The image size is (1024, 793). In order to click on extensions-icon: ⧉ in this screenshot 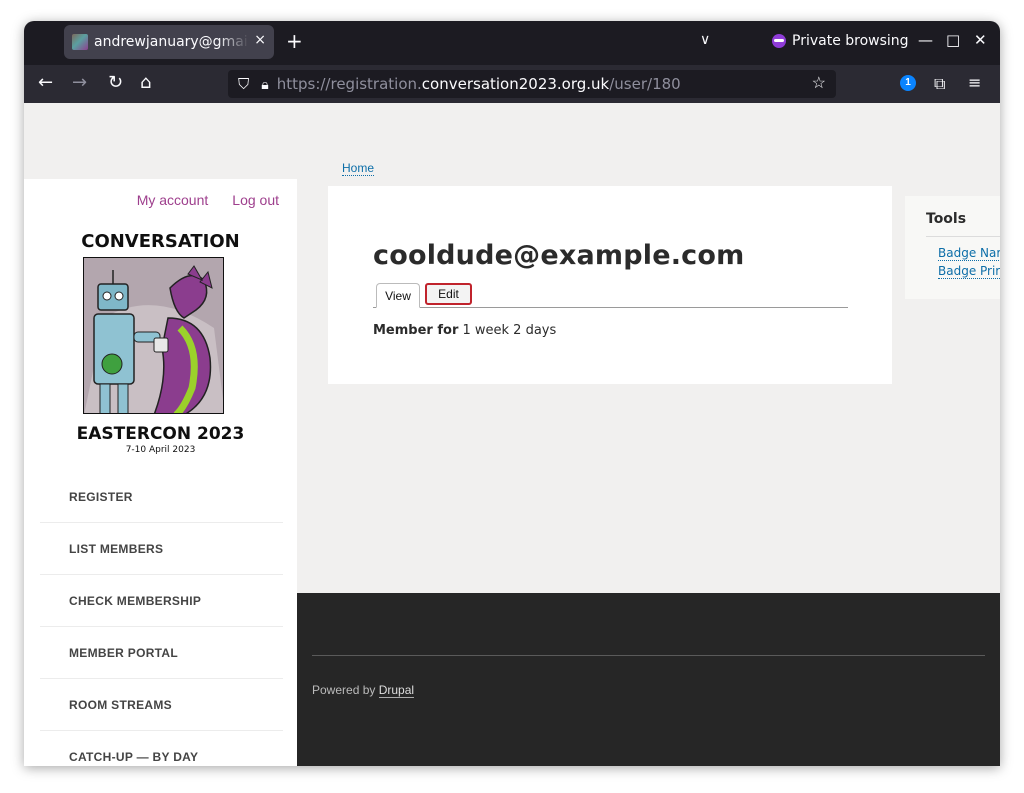, I will do `click(939, 84)`.